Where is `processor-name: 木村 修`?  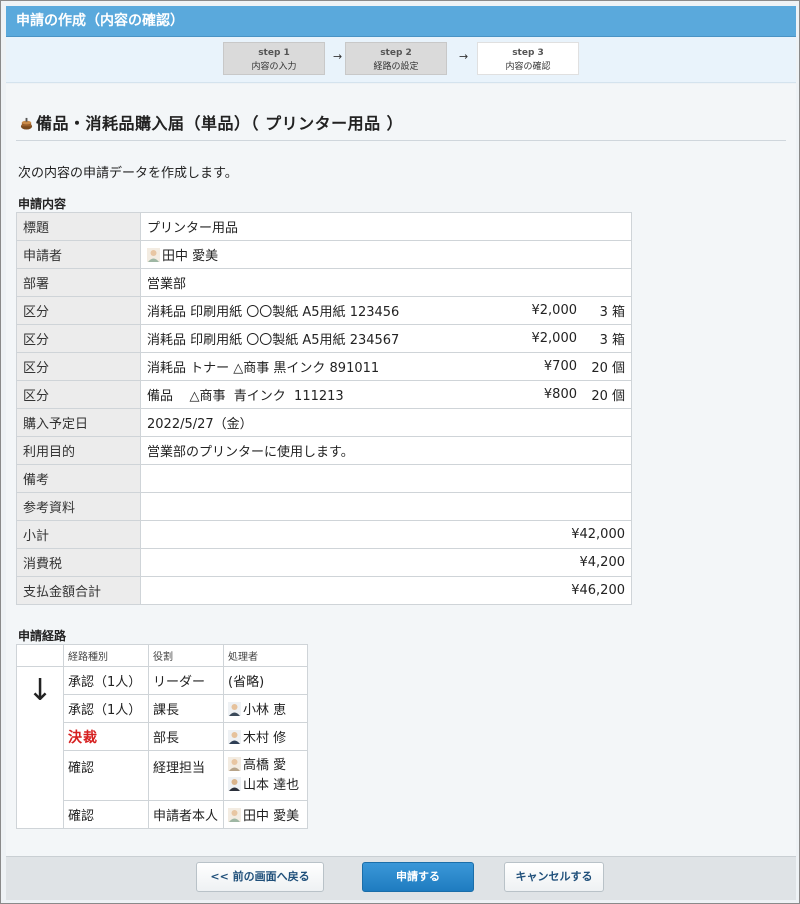 processor-name: 木村 修 is located at coordinates (265, 738).